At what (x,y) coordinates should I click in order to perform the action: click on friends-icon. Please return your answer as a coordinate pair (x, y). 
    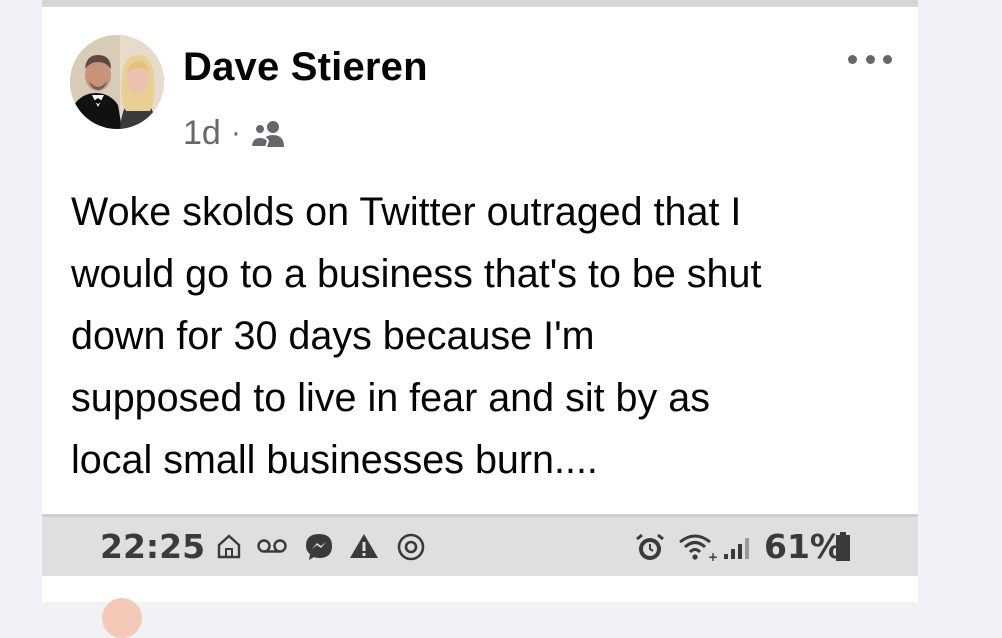
    Looking at the image, I should click on (268, 133).